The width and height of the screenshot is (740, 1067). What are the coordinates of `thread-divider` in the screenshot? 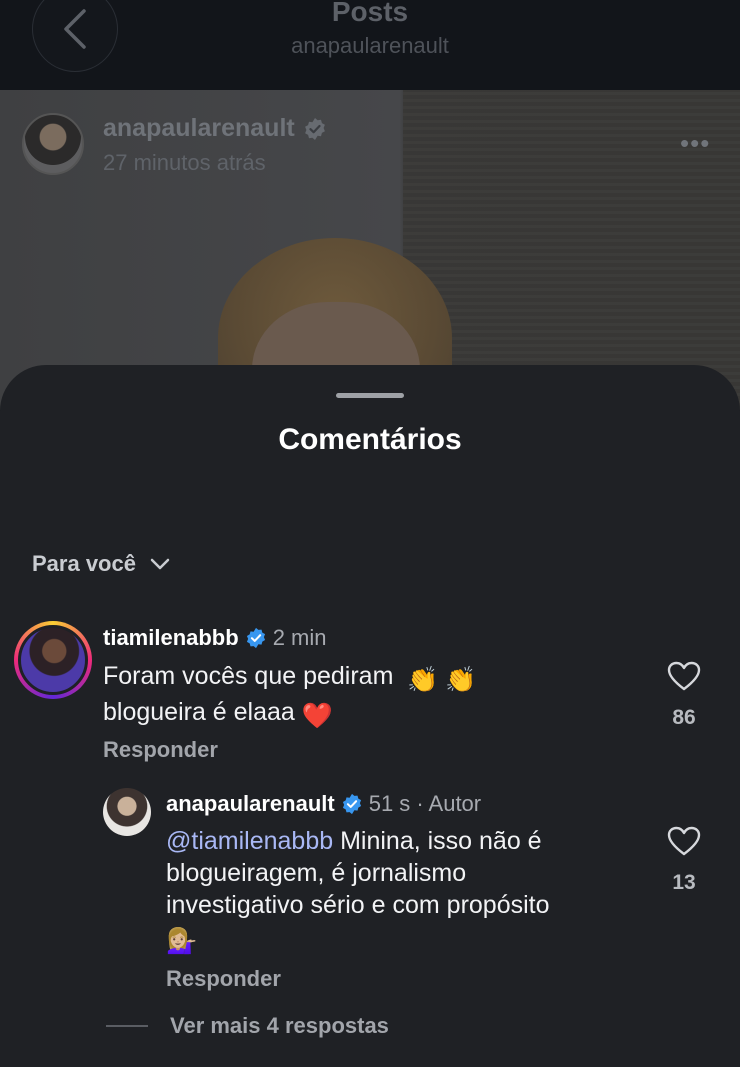 It's located at (127, 1026).